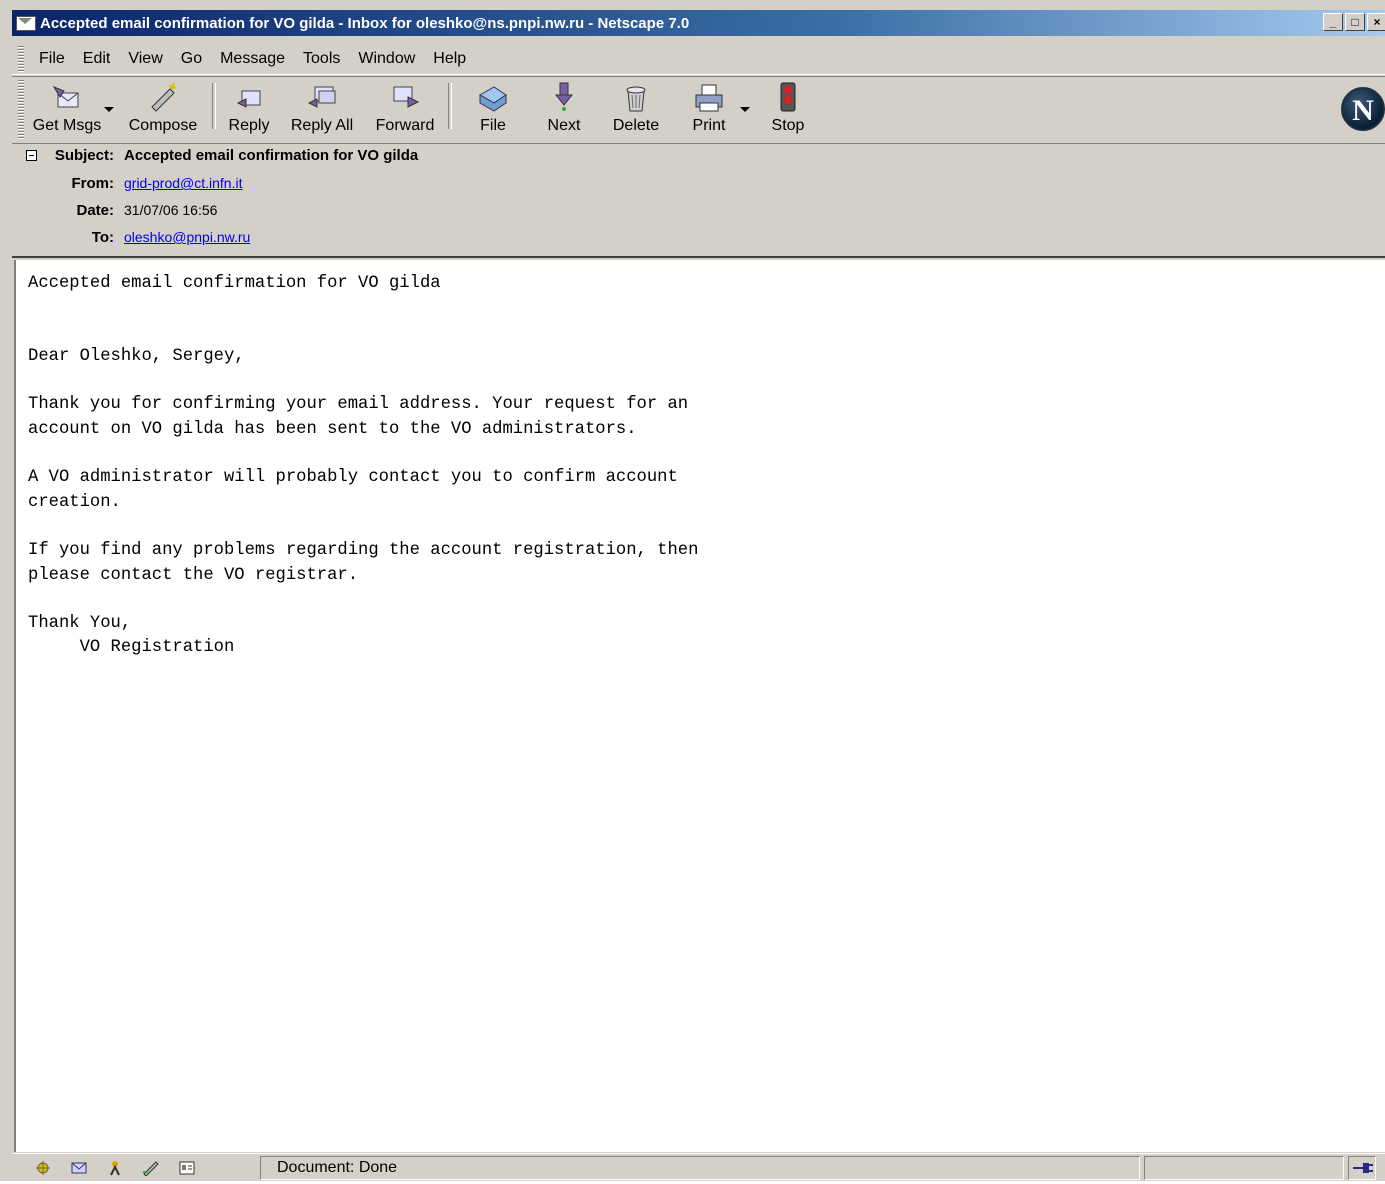 This screenshot has width=1385, height=1184. I want to click on delete-button: Delete, so click(636, 108).